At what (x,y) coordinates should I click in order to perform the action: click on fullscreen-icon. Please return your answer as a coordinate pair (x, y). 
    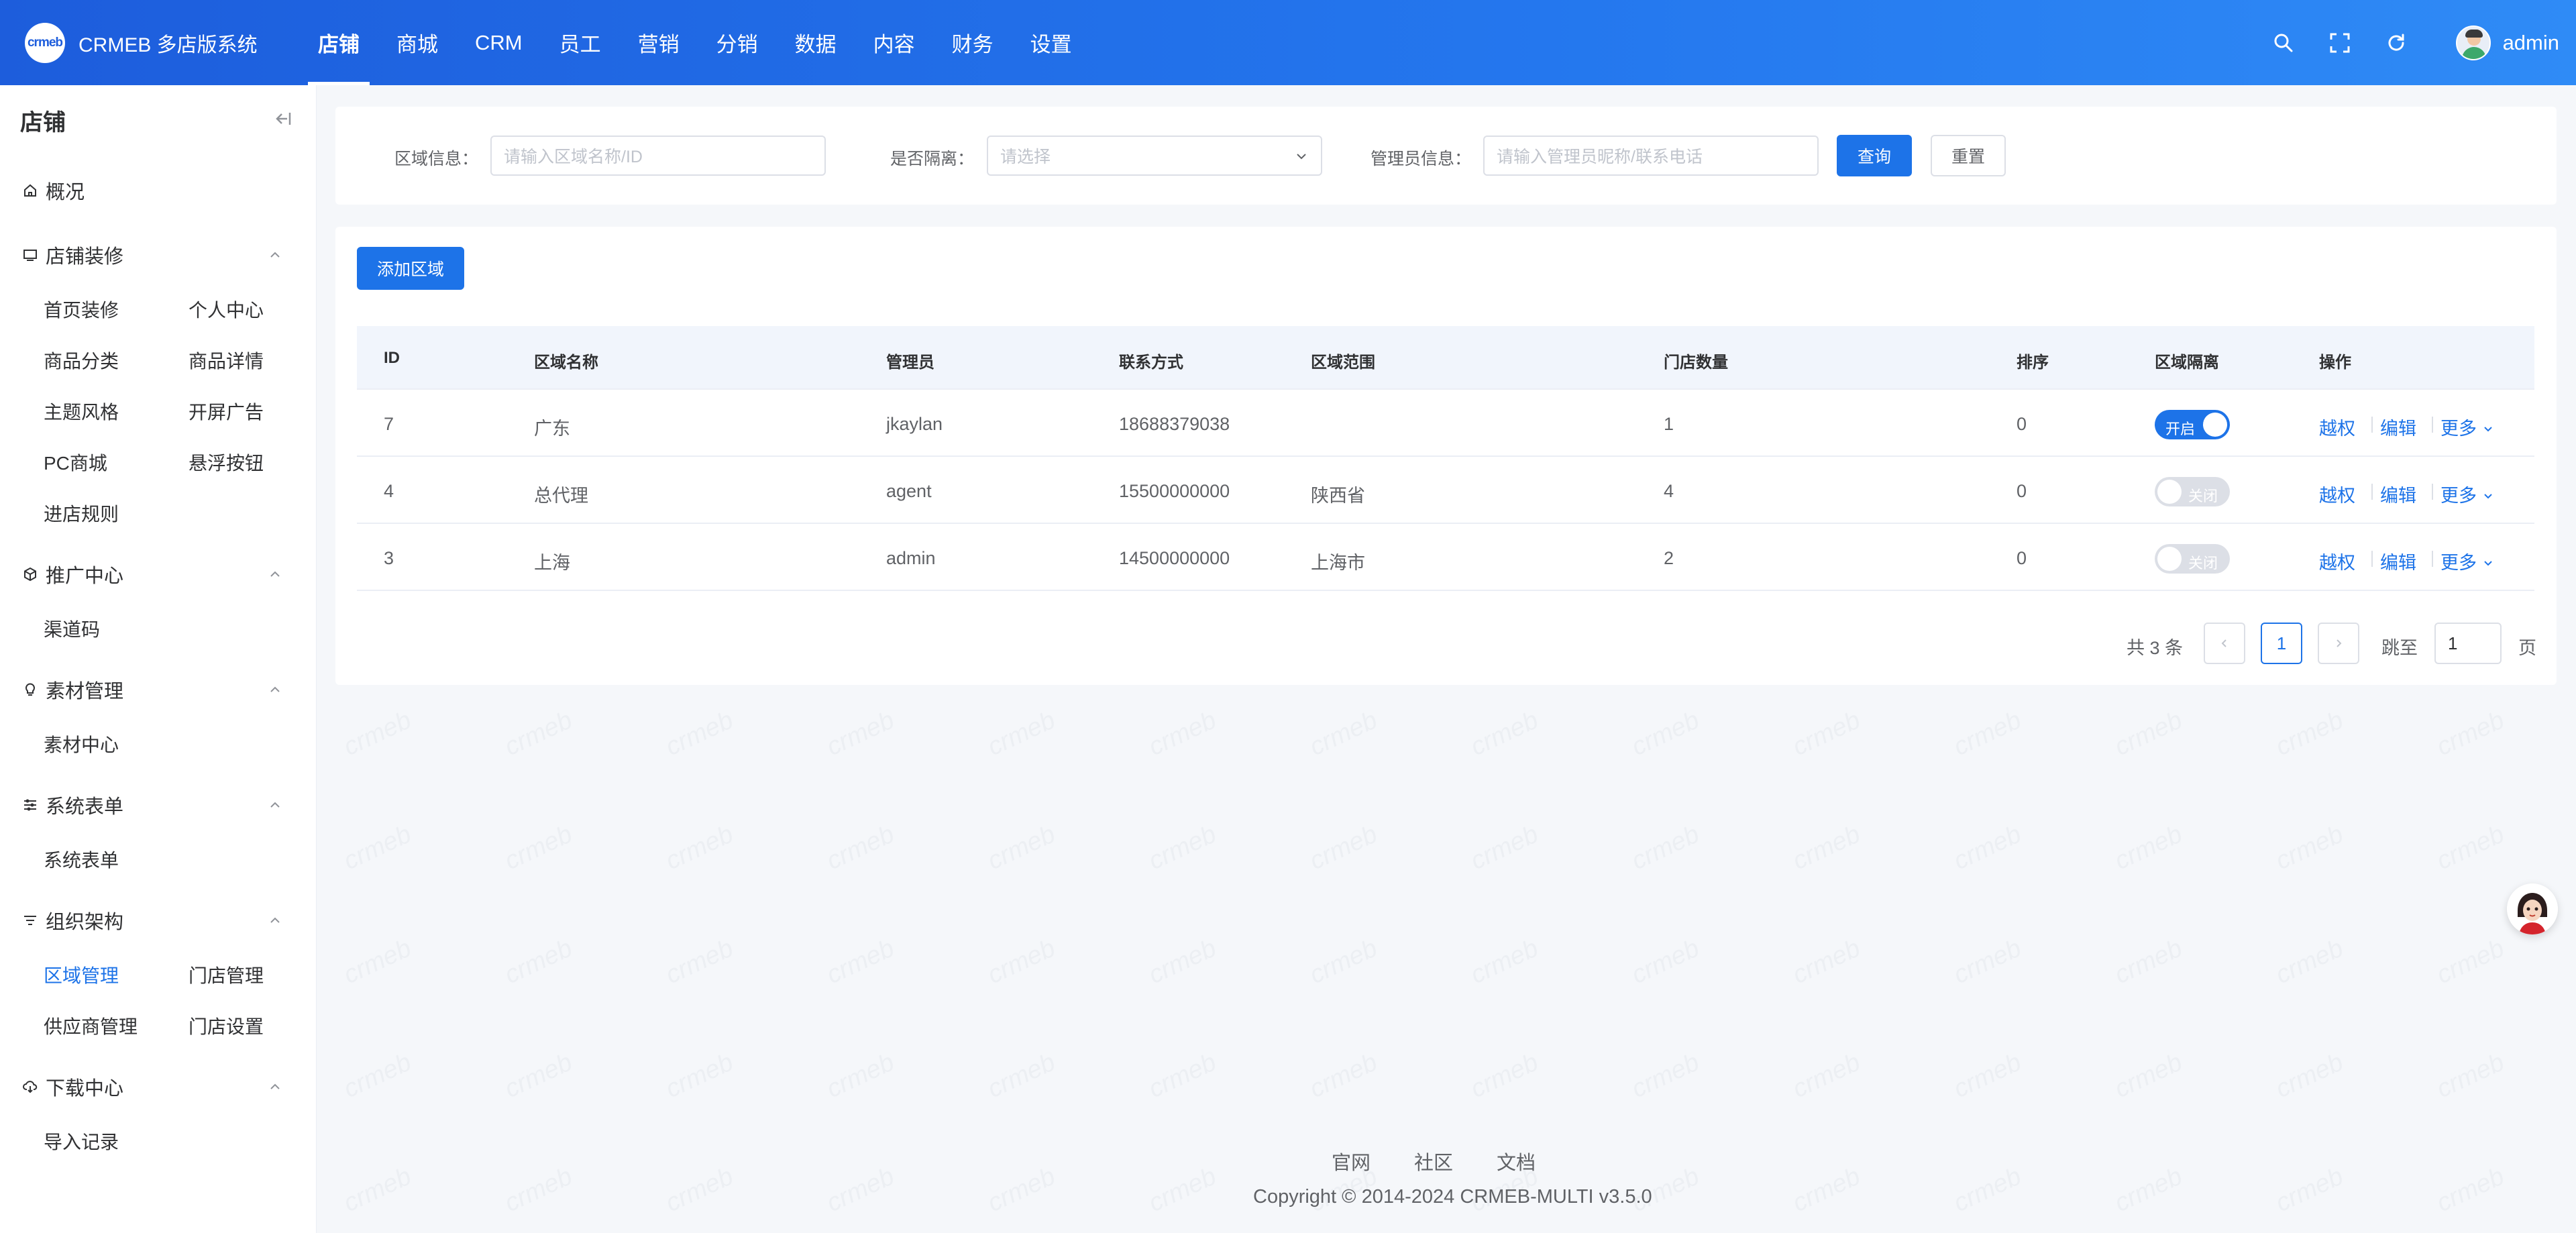
    Looking at the image, I should click on (2339, 43).